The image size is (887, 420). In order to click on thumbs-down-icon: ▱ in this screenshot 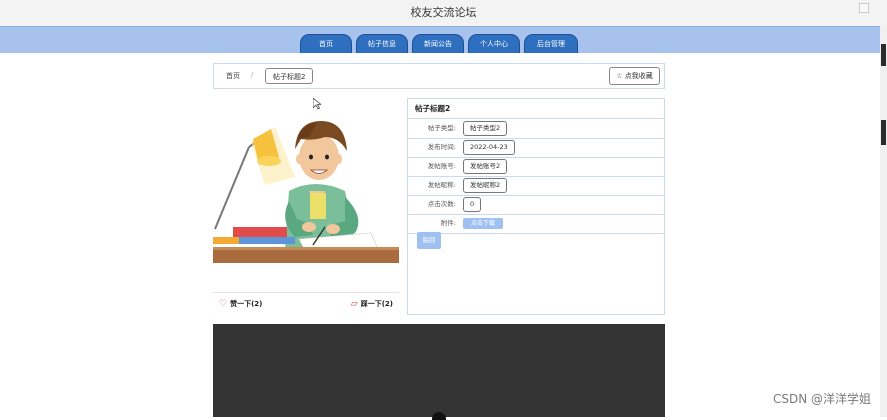, I will do `click(354, 304)`.